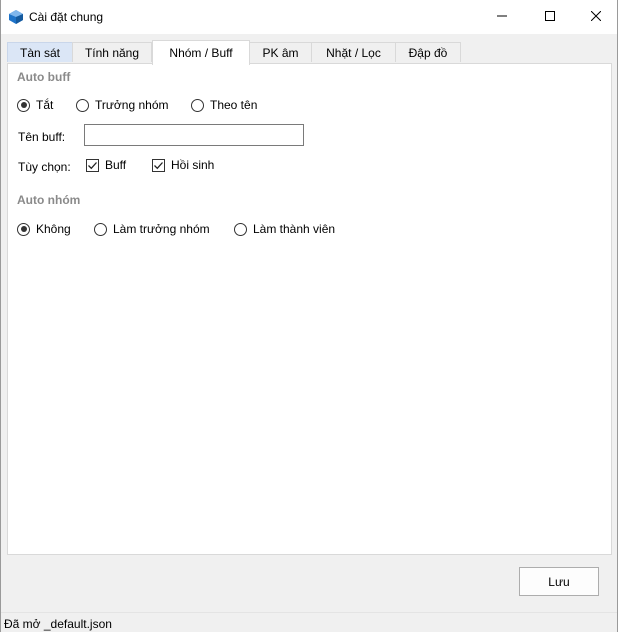  I want to click on maximize-button, so click(550, 17).